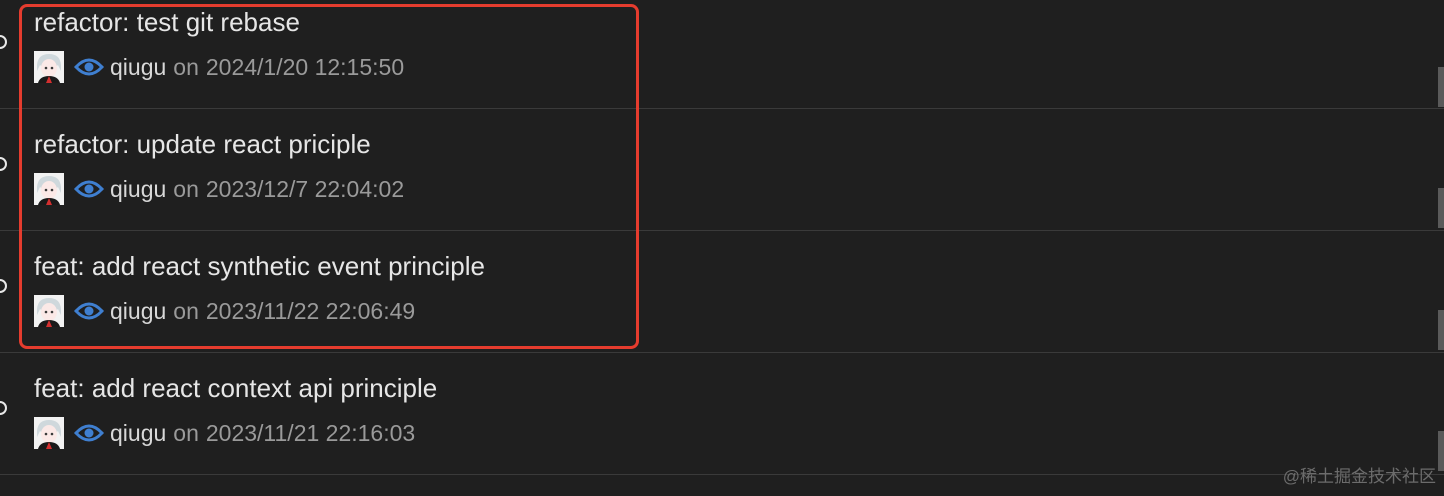  What do you see at coordinates (310, 432) in the screenshot?
I see `commit-date: 2023/11/21 22:16:03` at bounding box center [310, 432].